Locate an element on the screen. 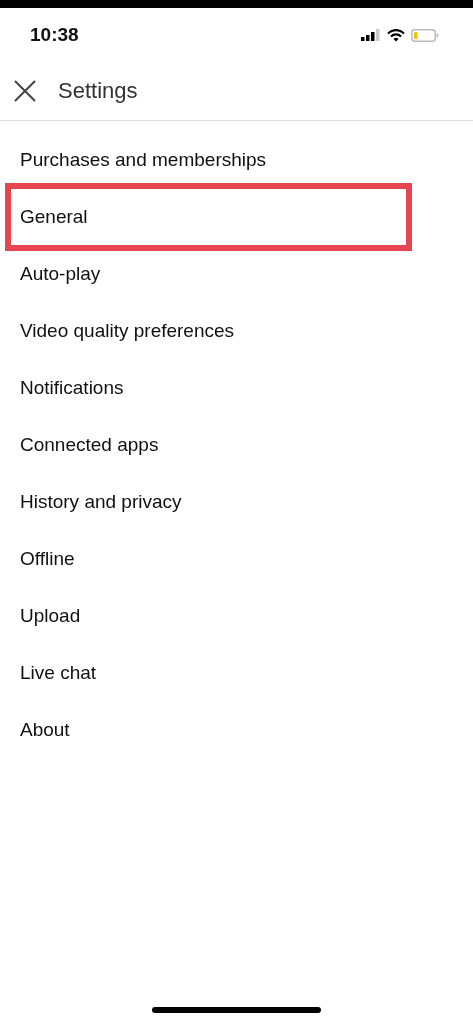 The image size is (473, 1024). settings-item: Video quality preferences is located at coordinates (234, 330).